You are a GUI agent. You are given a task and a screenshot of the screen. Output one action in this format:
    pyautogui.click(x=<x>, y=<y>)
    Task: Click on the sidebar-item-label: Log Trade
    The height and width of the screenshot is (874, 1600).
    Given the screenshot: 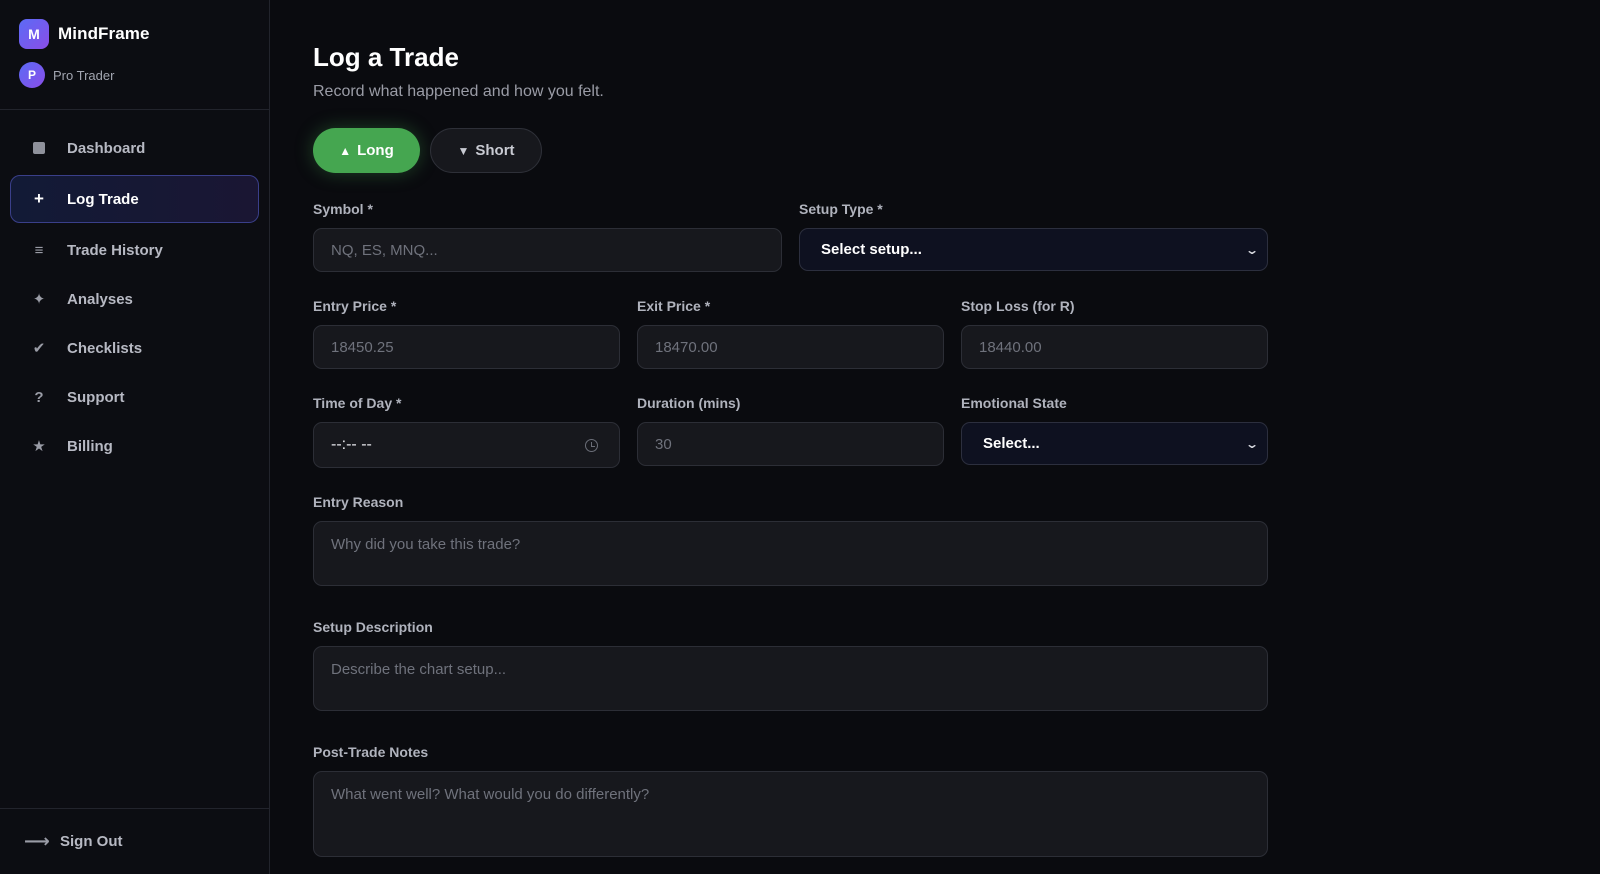 What is the action you would take?
    pyautogui.click(x=103, y=199)
    